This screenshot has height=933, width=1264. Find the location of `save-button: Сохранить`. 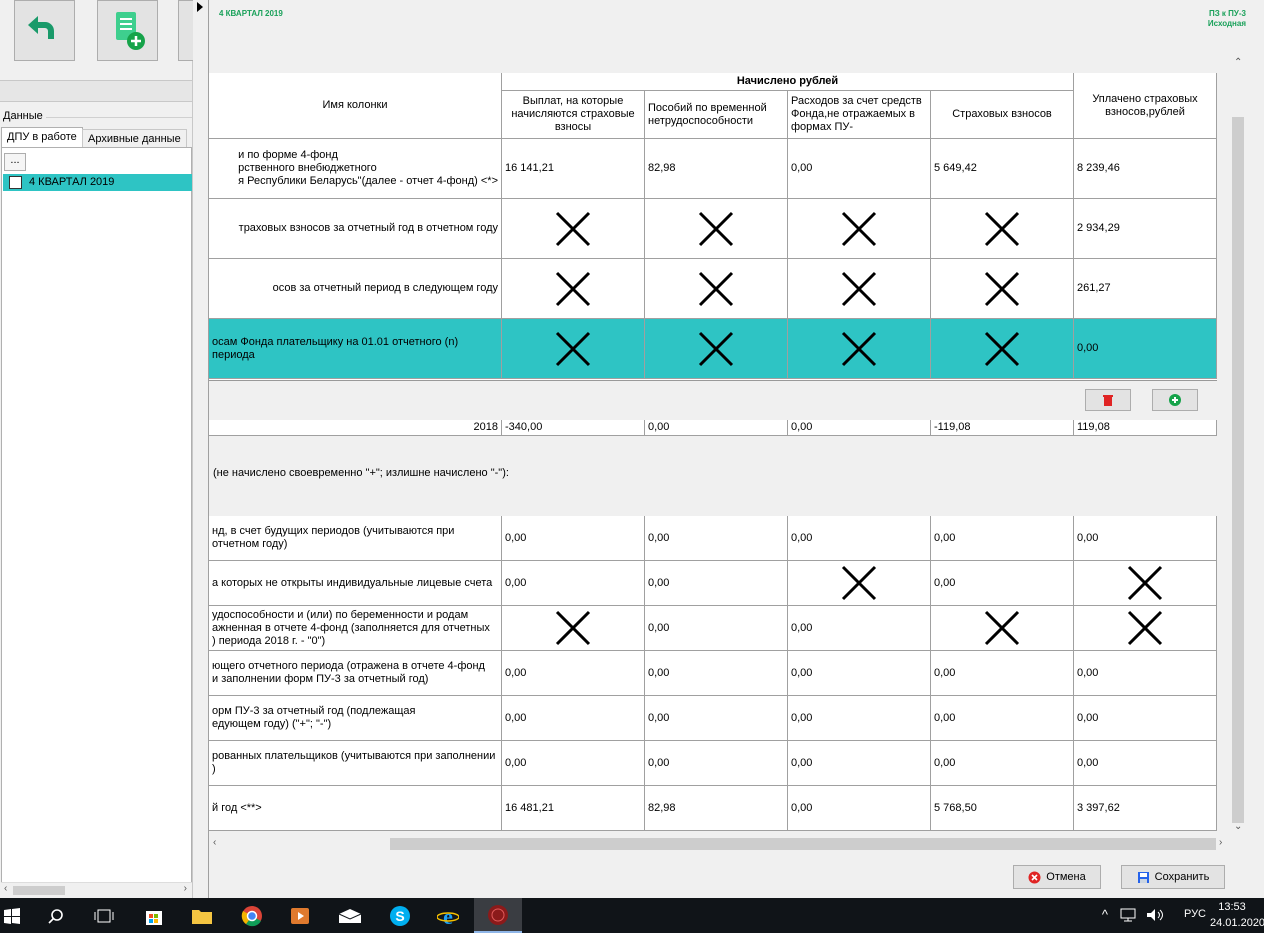

save-button: Сохранить is located at coordinates (1173, 877).